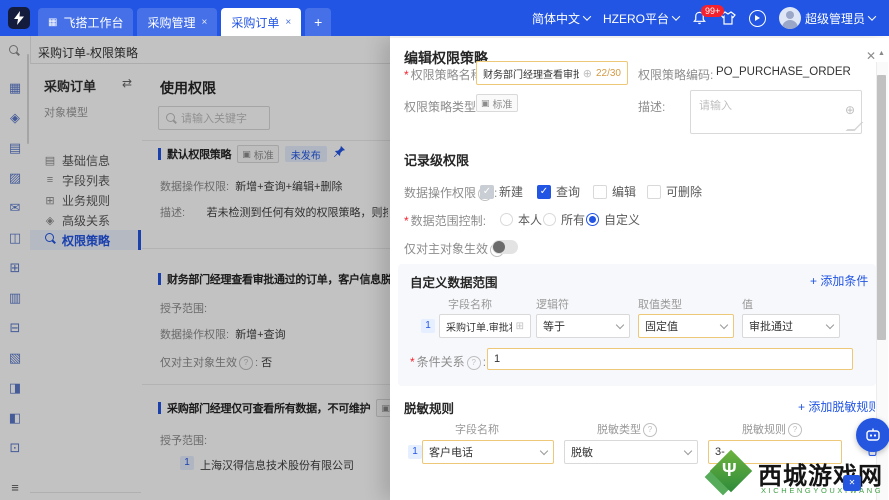 This screenshot has width=889, height=500. What do you see at coordinates (487, 191) in the screenshot?
I see `checkbox-checked-disabled: ✓` at bounding box center [487, 191].